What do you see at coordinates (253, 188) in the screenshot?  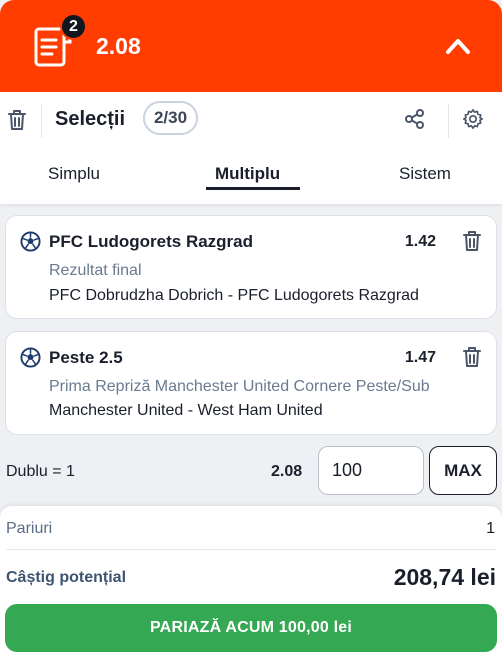 I see `active-tab-indicator` at bounding box center [253, 188].